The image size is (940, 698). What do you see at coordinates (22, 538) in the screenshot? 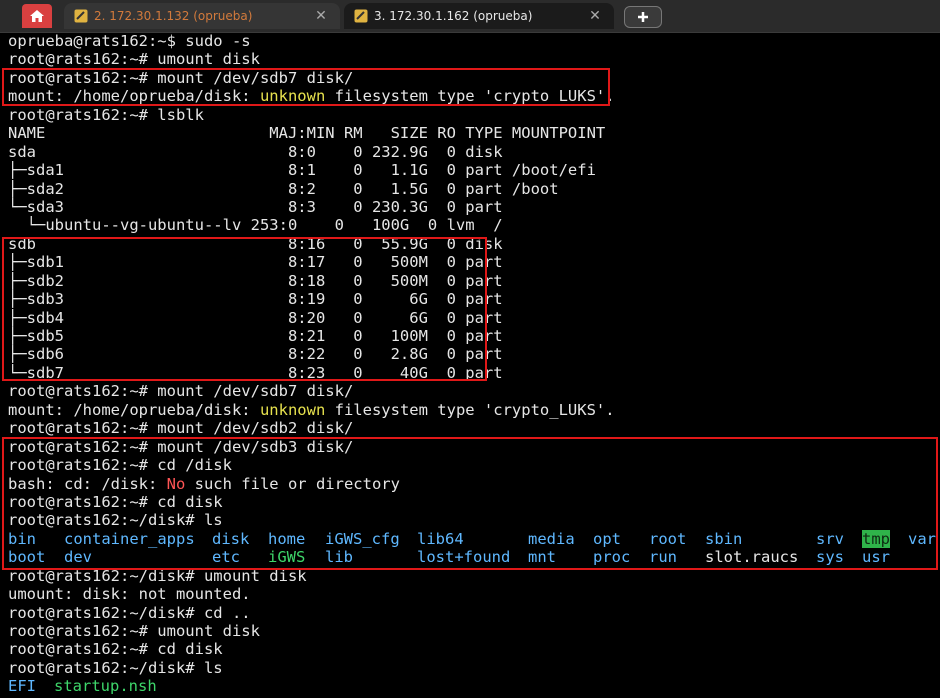
I see `ls-dir: bin` at bounding box center [22, 538].